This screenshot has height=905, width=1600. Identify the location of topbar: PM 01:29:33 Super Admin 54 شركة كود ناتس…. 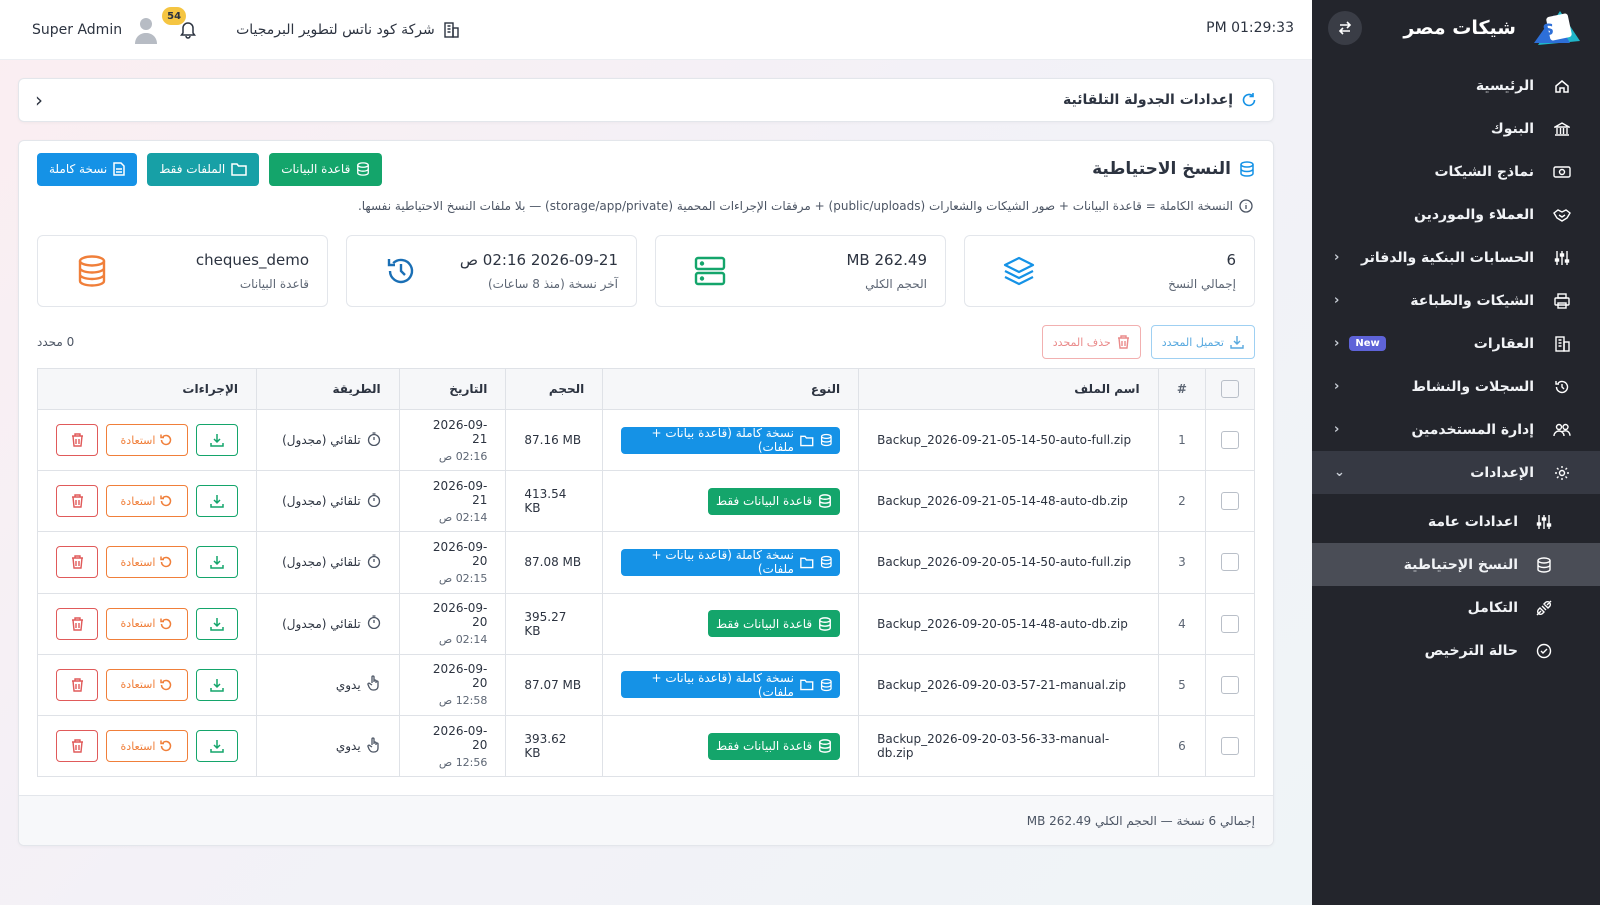
(656, 30).